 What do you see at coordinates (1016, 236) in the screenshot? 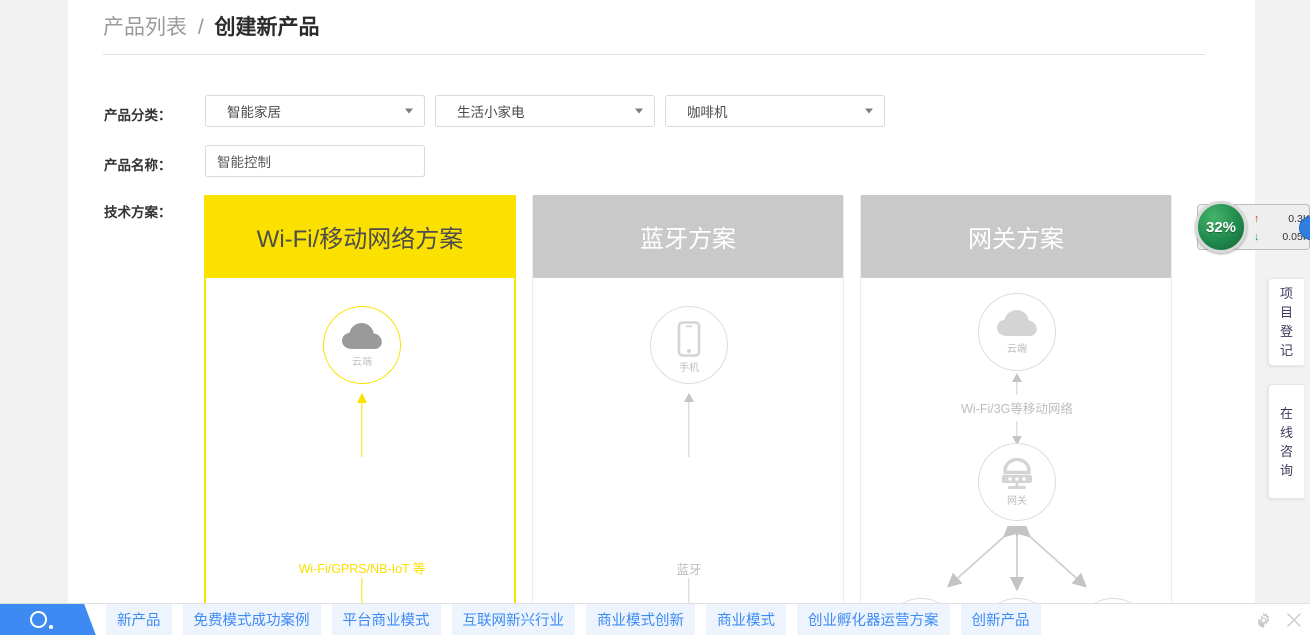
I see `scheme-card-gateway-title: 网关方案` at bounding box center [1016, 236].